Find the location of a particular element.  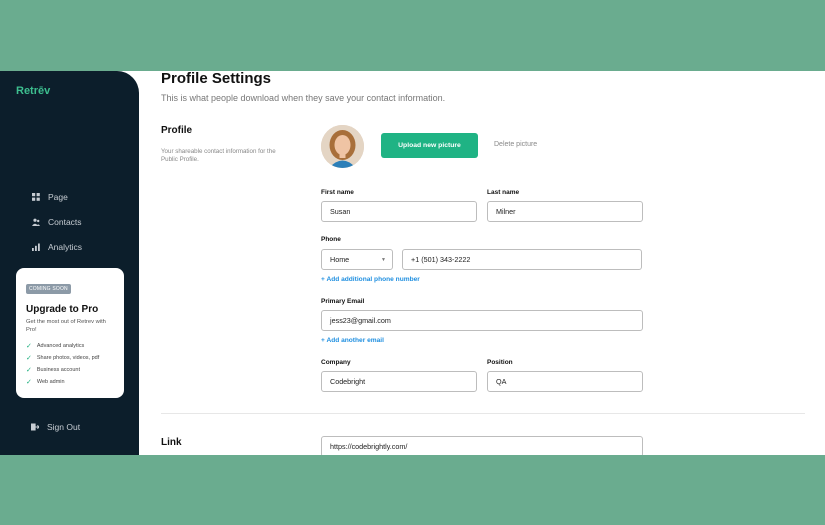

sign-out-label: Sign Out is located at coordinates (64, 427).